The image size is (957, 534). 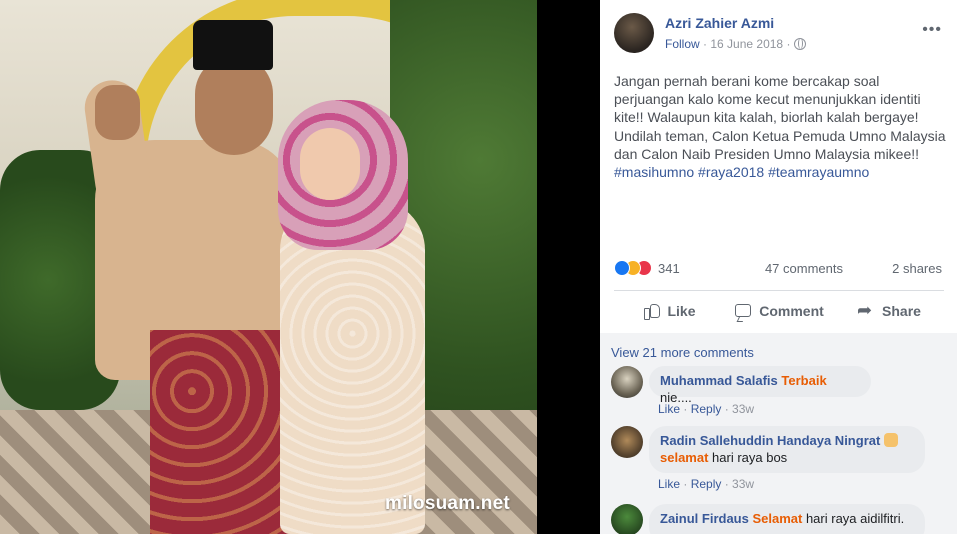 I want to click on divider-top, so click(x=779, y=290).